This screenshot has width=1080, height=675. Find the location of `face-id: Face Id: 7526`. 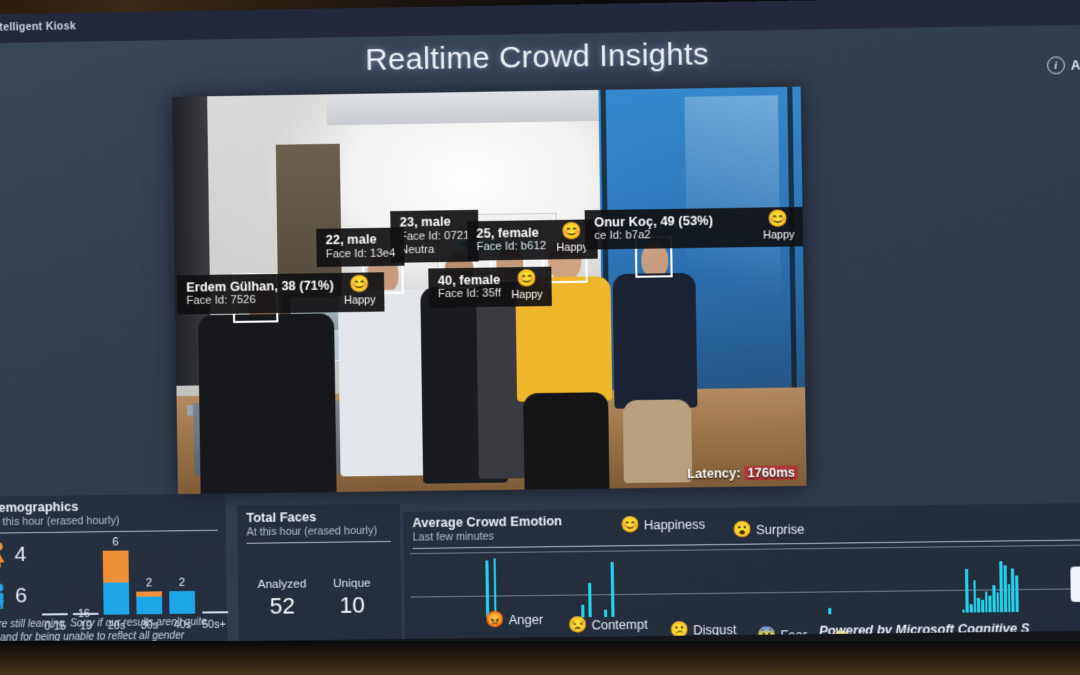

face-id: Face Id: 7526 is located at coordinates (221, 301).